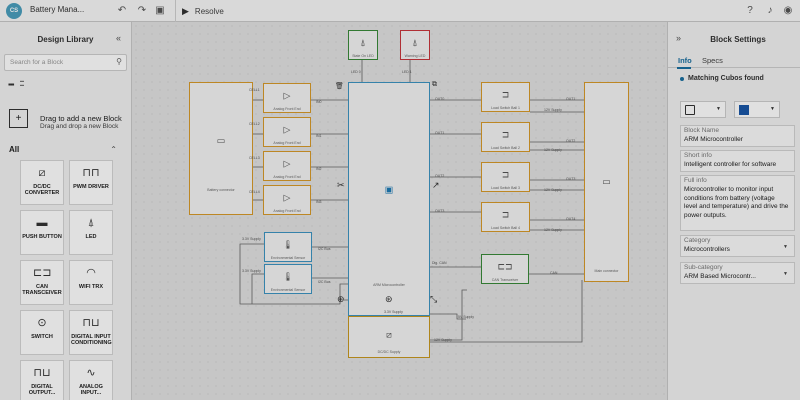  I want to click on cell-pin-2: CELL2, so click(254, 124).